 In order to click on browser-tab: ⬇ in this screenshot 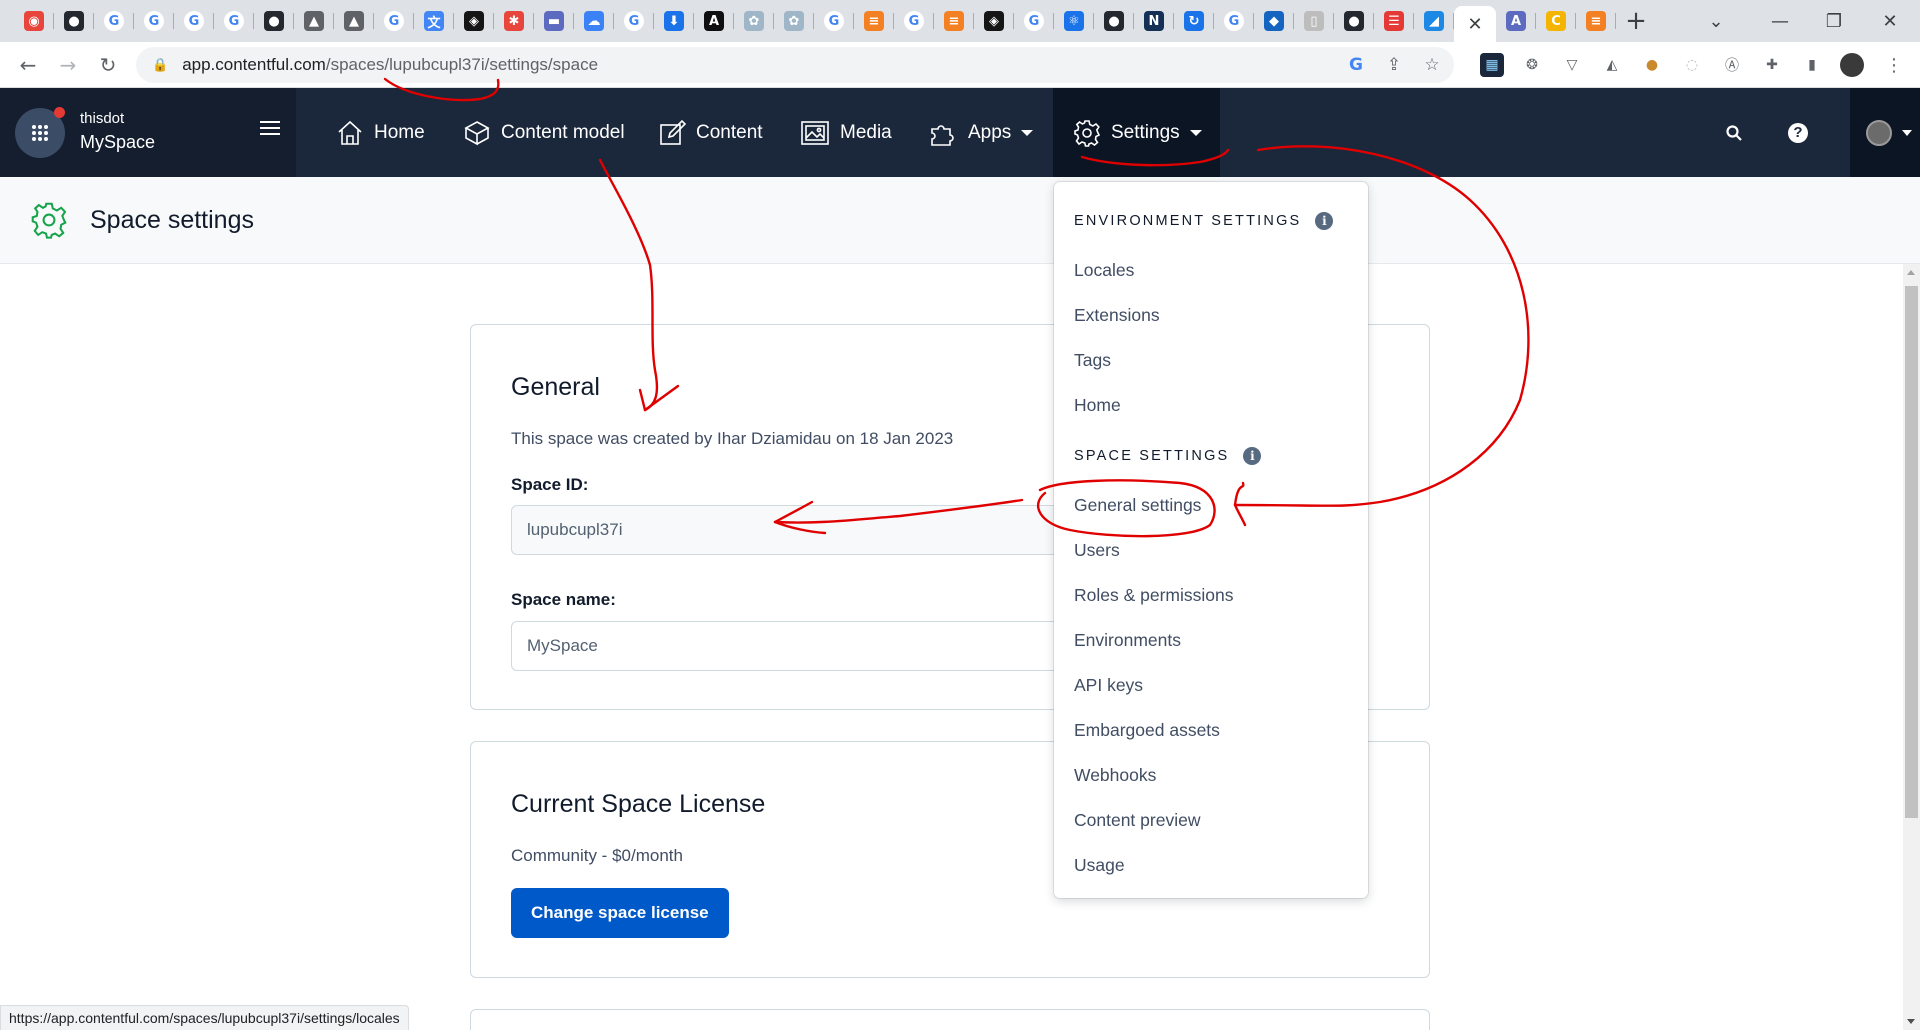, I will do `click(674, 21)`.